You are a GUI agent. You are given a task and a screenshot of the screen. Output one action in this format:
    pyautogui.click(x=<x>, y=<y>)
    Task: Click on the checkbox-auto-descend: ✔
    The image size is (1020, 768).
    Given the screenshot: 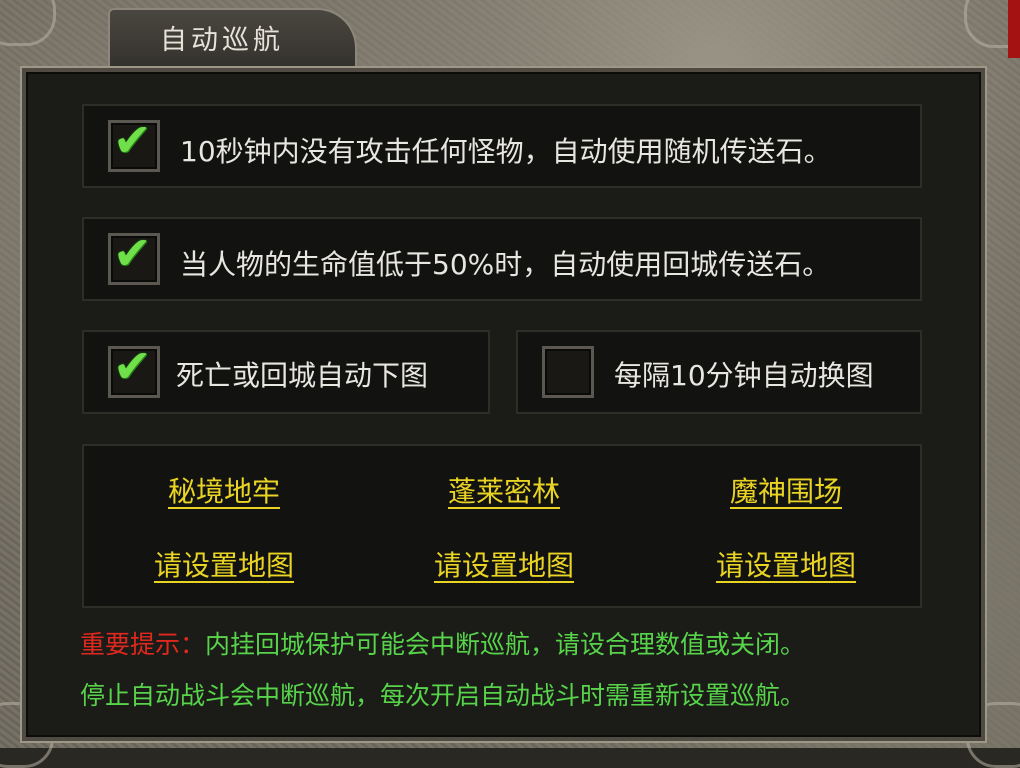 What is the action you would take?
    pyautogui.click(x=134, y=368)
    